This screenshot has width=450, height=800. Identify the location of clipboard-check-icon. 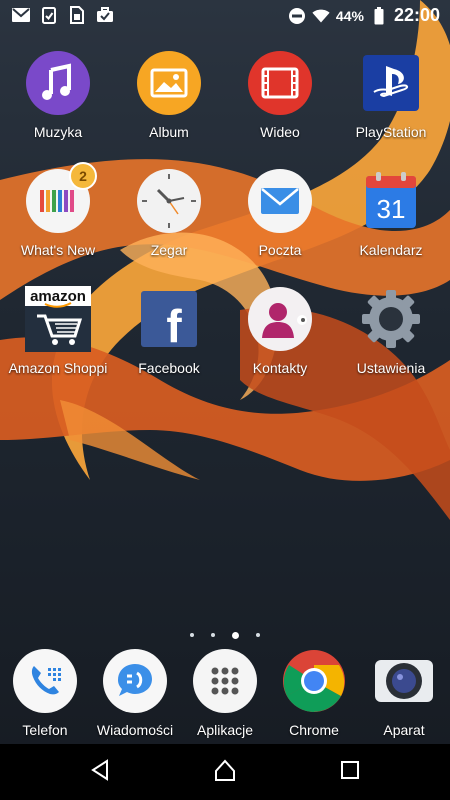
(49, 15).